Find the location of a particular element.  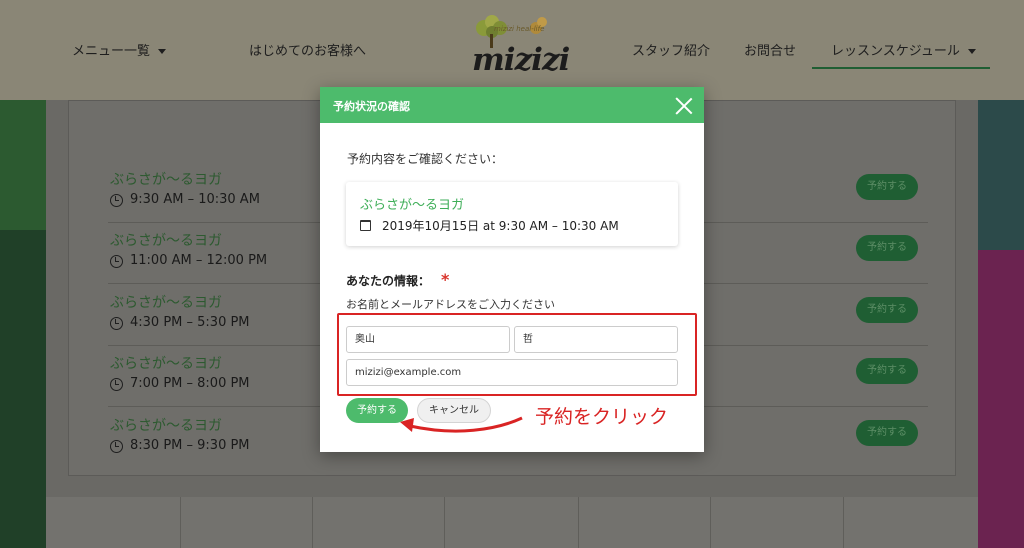

last-name-field: 奥山 is located at coordinates (428, 339).